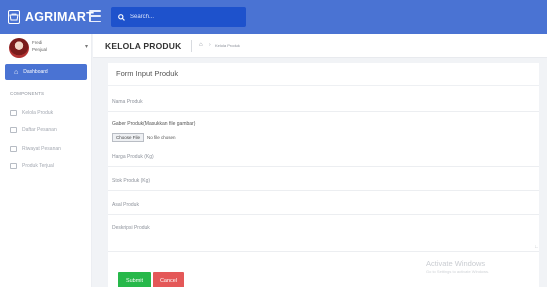 The image size is (547, 287). Describe the element at coordinates (323, 111) in the screenshot. I see `nama-produk-input` at that location.